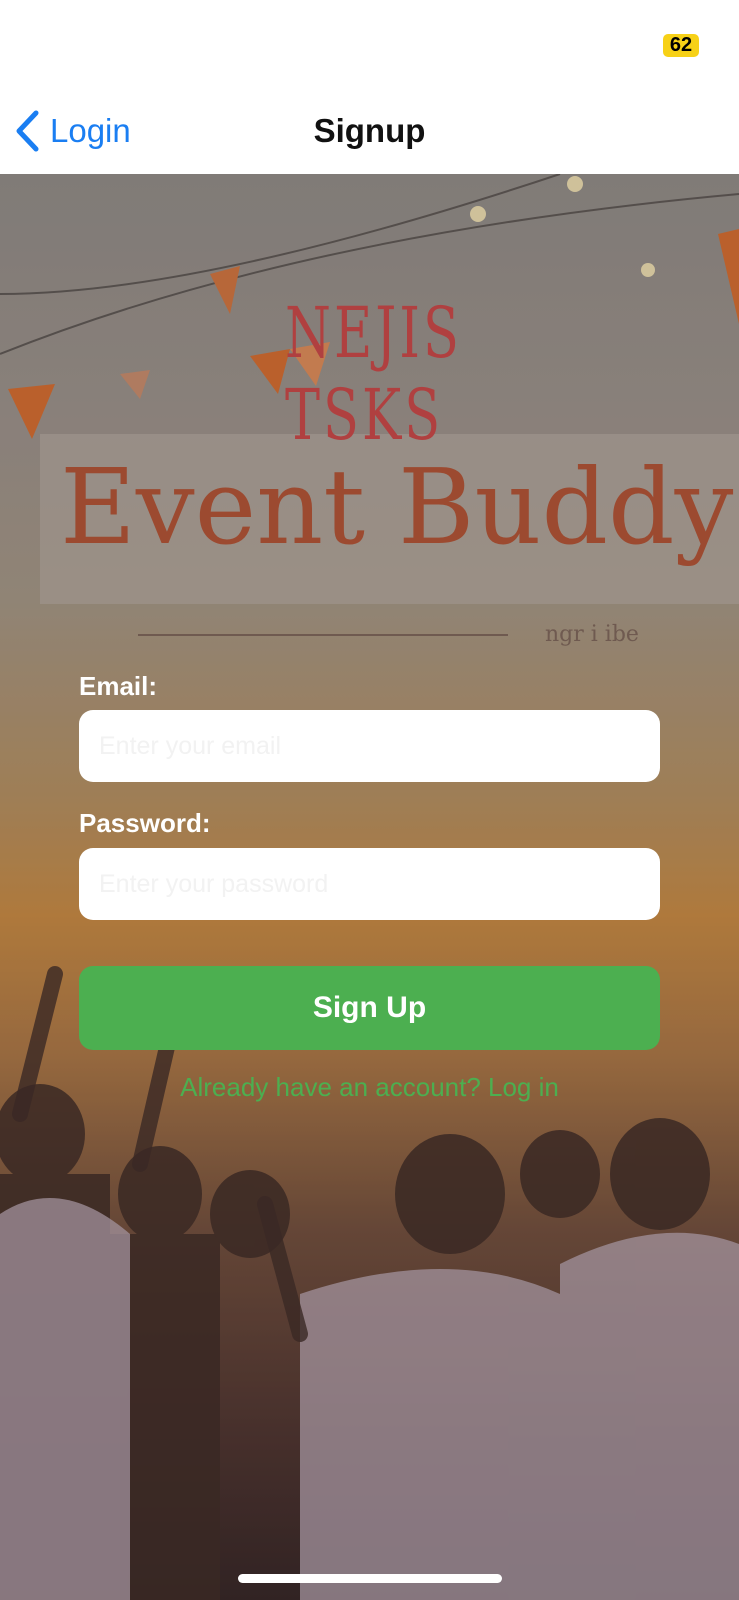  I want to click on battery-indicator: 62, so click(681, 45).